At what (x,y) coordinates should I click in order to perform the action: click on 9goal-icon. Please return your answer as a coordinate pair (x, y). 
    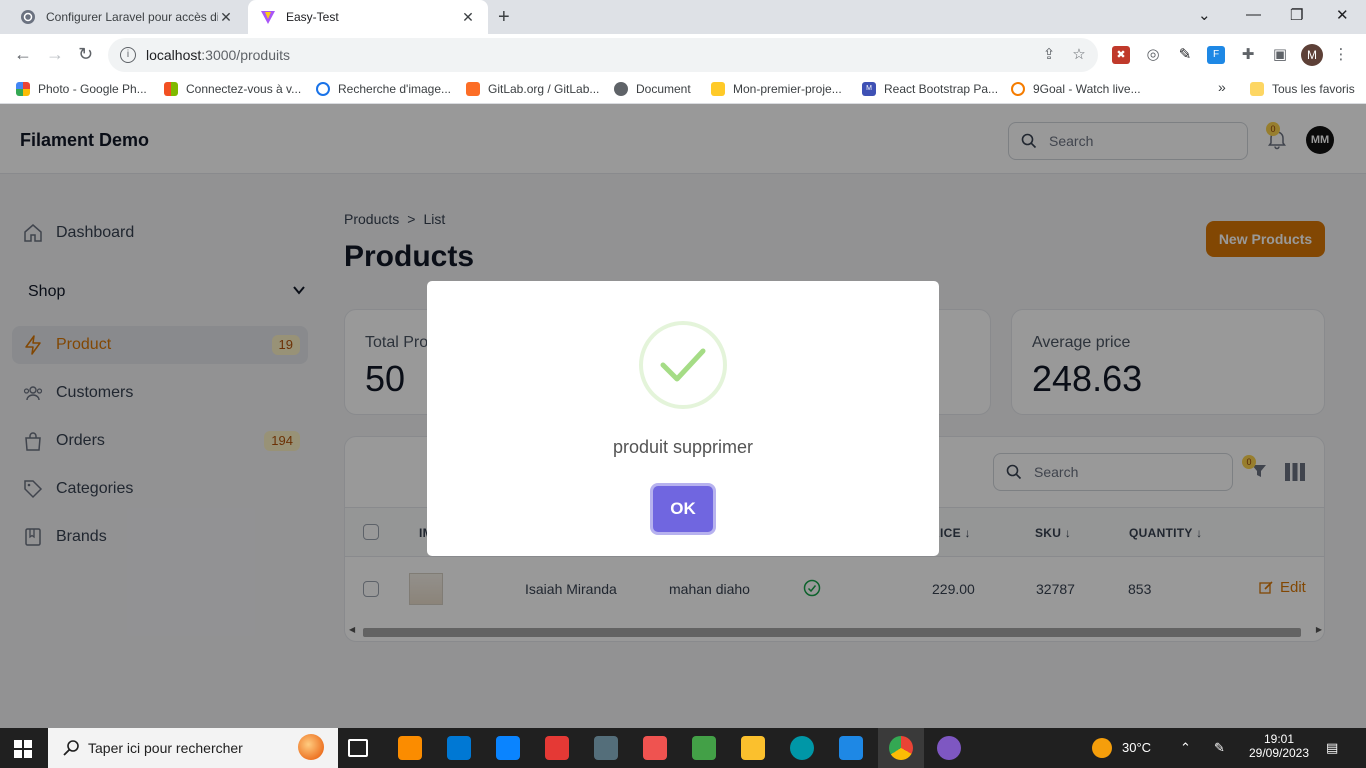
    Looking at the image, I should click on (1018, 89).